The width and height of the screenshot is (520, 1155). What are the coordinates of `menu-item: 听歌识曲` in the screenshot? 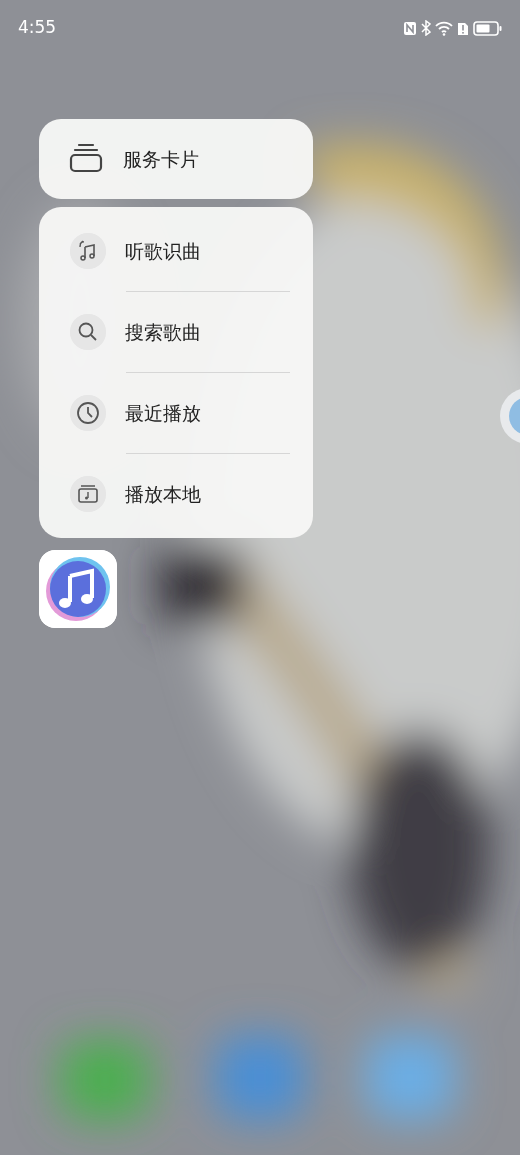 It's located at (163, 251).